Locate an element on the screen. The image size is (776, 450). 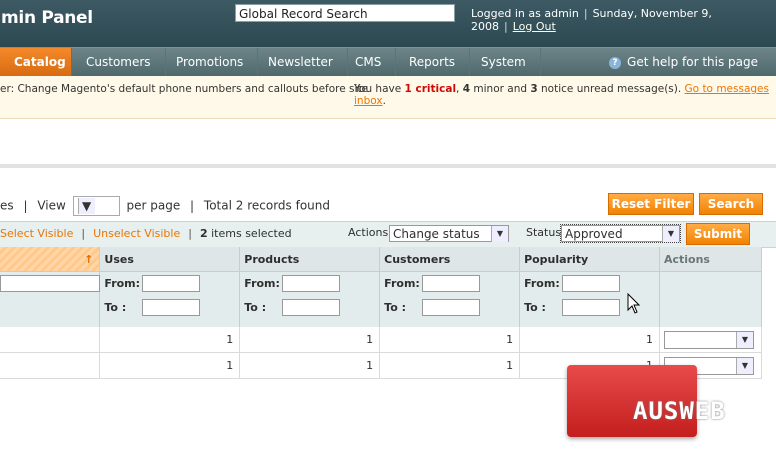
table-row: 1 1 1 1 ▼ is located at coordinates (381, 340).